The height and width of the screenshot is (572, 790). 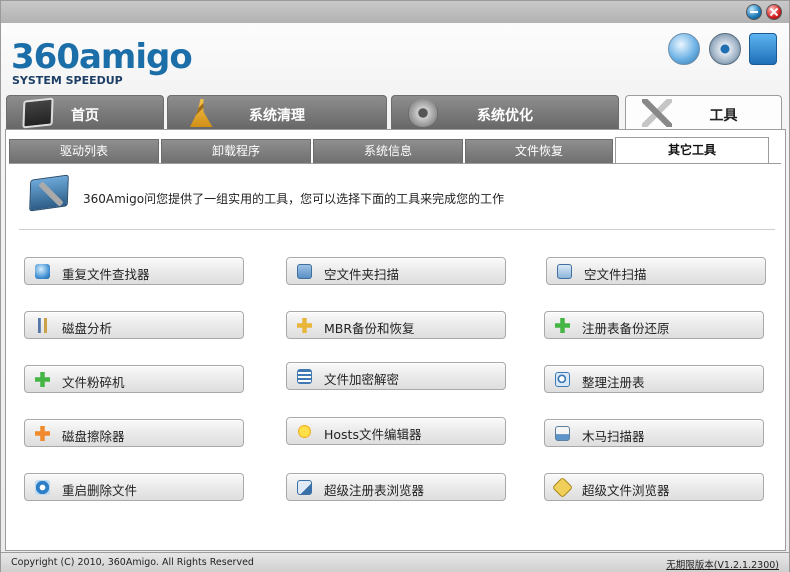 What do you see at coordinates (703, 113) in the screenshot?
I see `tab-tools: 工具` at bounding box center [703, 113].